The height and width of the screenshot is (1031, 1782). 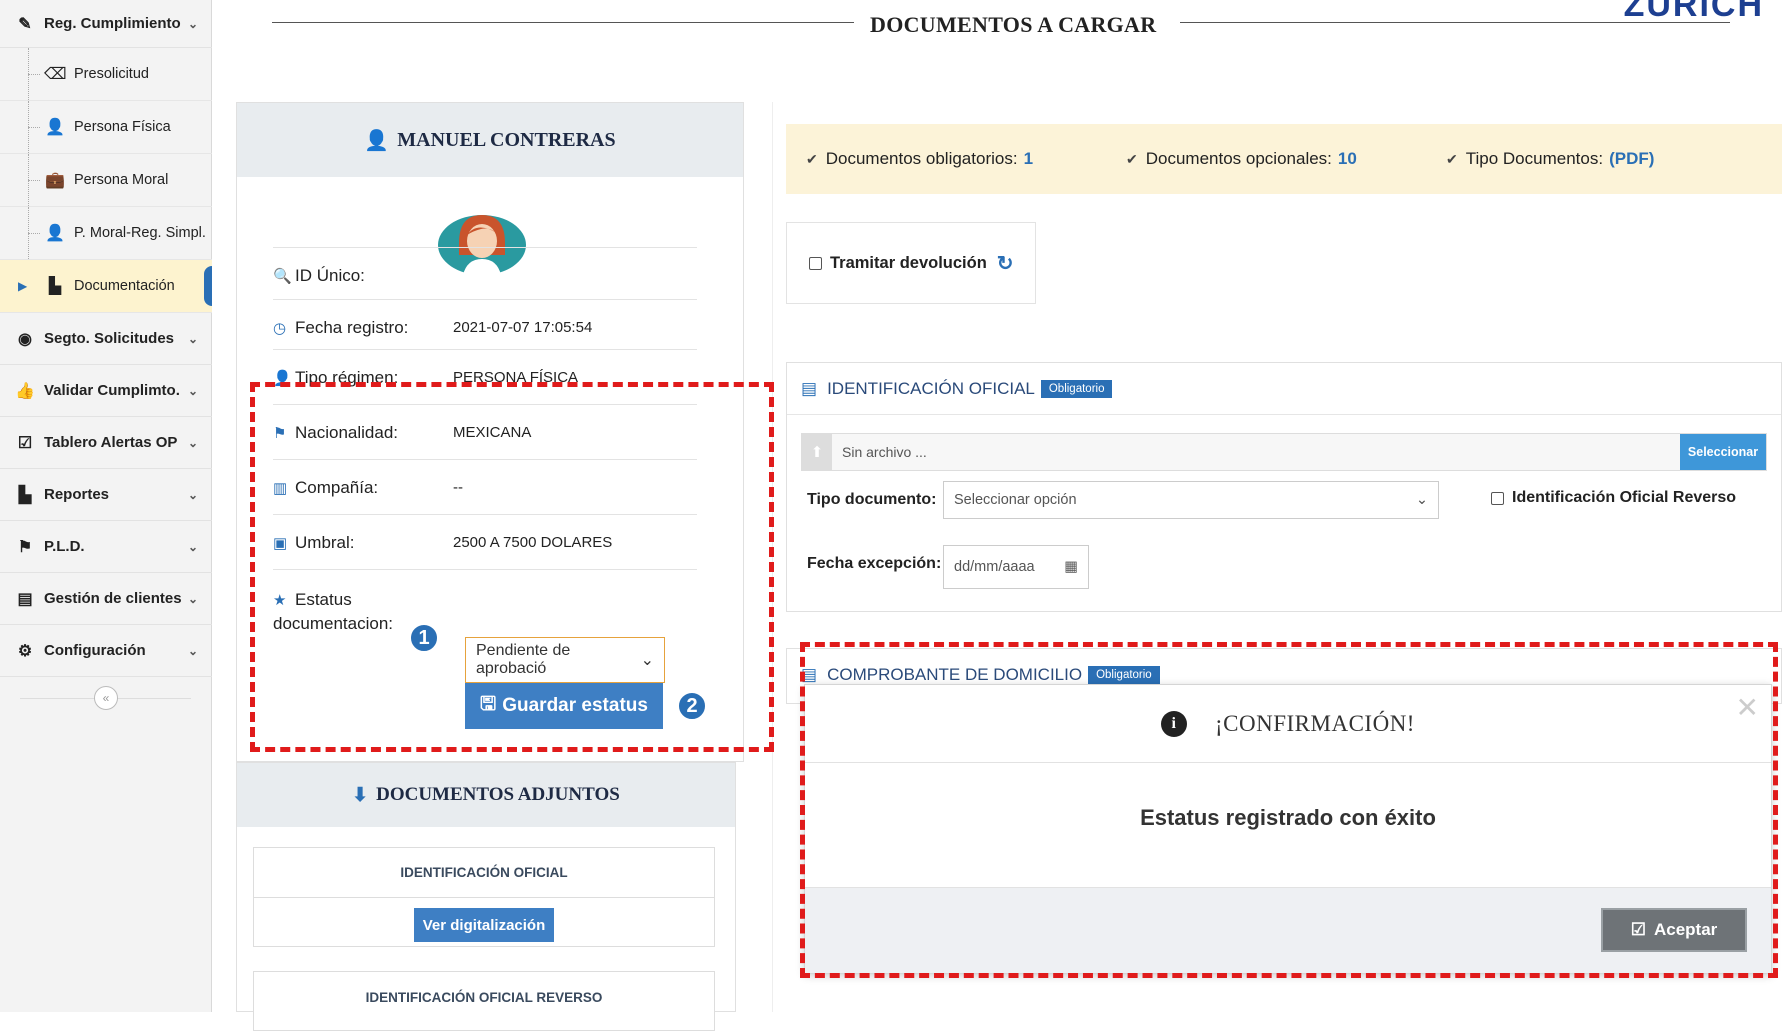 What do you see at coordinates (484, 925) in the screenshot?
I see `view-scan-button: Ver digitalización` at bounding box center [484, 925].